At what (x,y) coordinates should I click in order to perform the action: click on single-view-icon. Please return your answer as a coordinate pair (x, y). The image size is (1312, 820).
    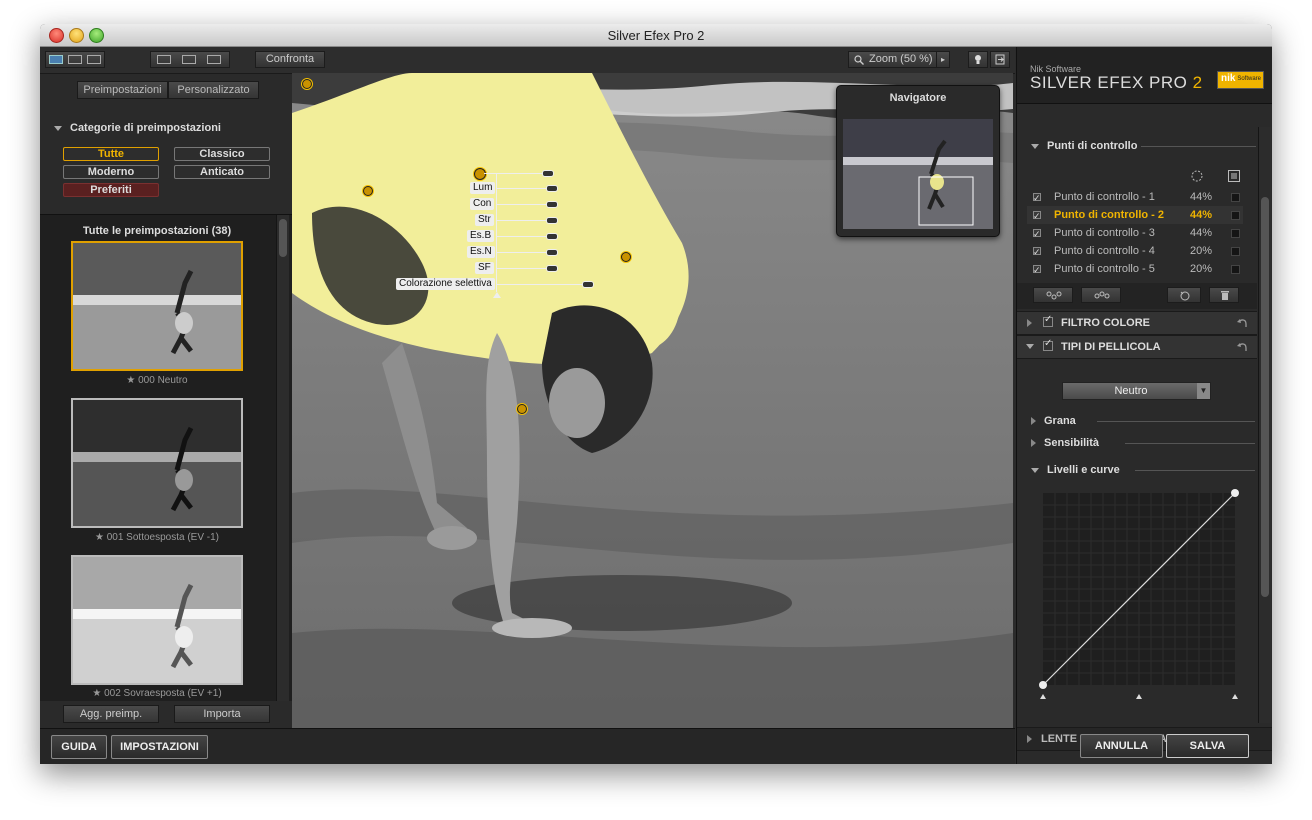
    Looking at the image, I should click on (164, 59).